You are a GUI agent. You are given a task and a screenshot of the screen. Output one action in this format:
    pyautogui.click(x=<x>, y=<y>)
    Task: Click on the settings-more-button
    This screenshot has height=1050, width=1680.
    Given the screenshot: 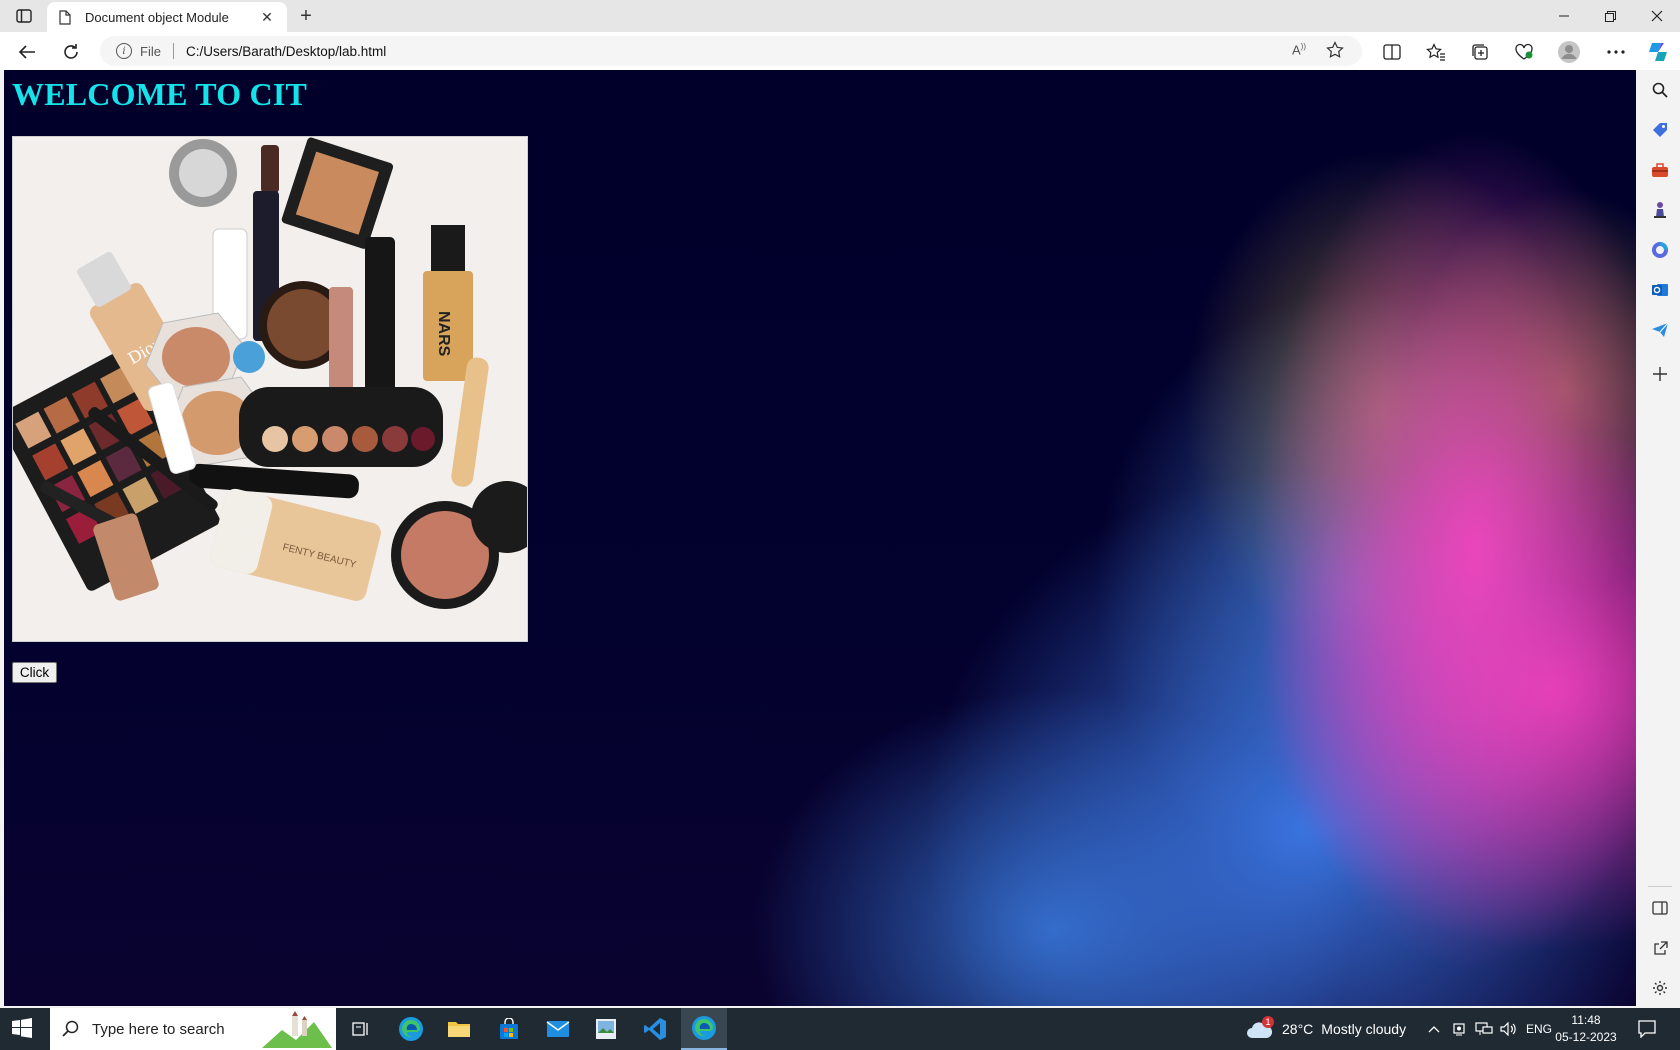 What is the action you would take?
    pyautogui.click(x=1616, y=52)
    